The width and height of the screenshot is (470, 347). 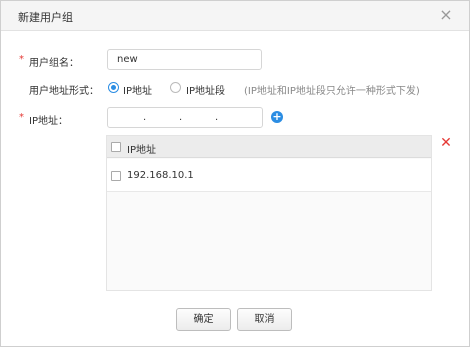 I want to click on dialog-title-bar: 新建用户组 ×, so click(x=235, y=16).